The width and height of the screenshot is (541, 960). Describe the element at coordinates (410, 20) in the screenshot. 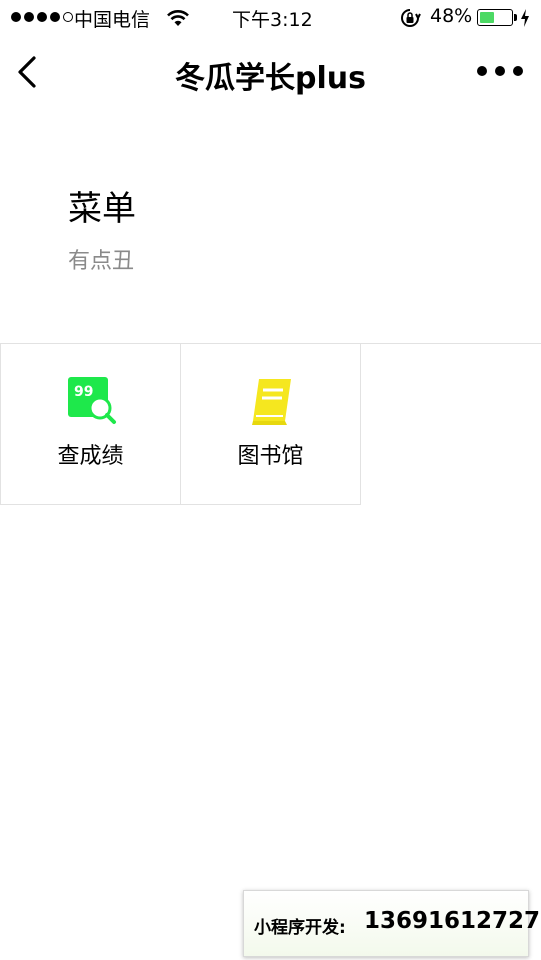

I see `rotation-lock-icon` at that location.